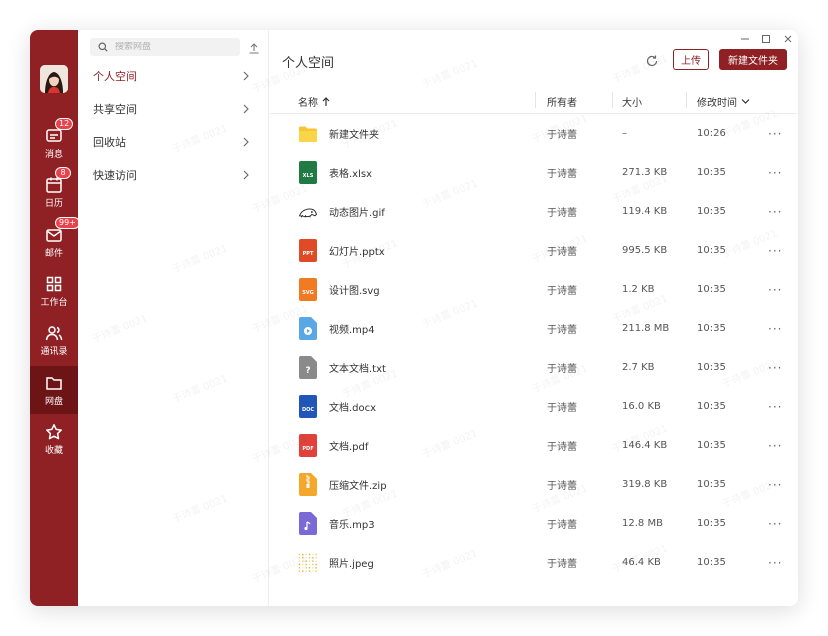  Describe the element at coordinates (534, 133) in the screenshot. I see `table-row: 新建文件夹 于诗蕾 – 10:26 ···` at that location.